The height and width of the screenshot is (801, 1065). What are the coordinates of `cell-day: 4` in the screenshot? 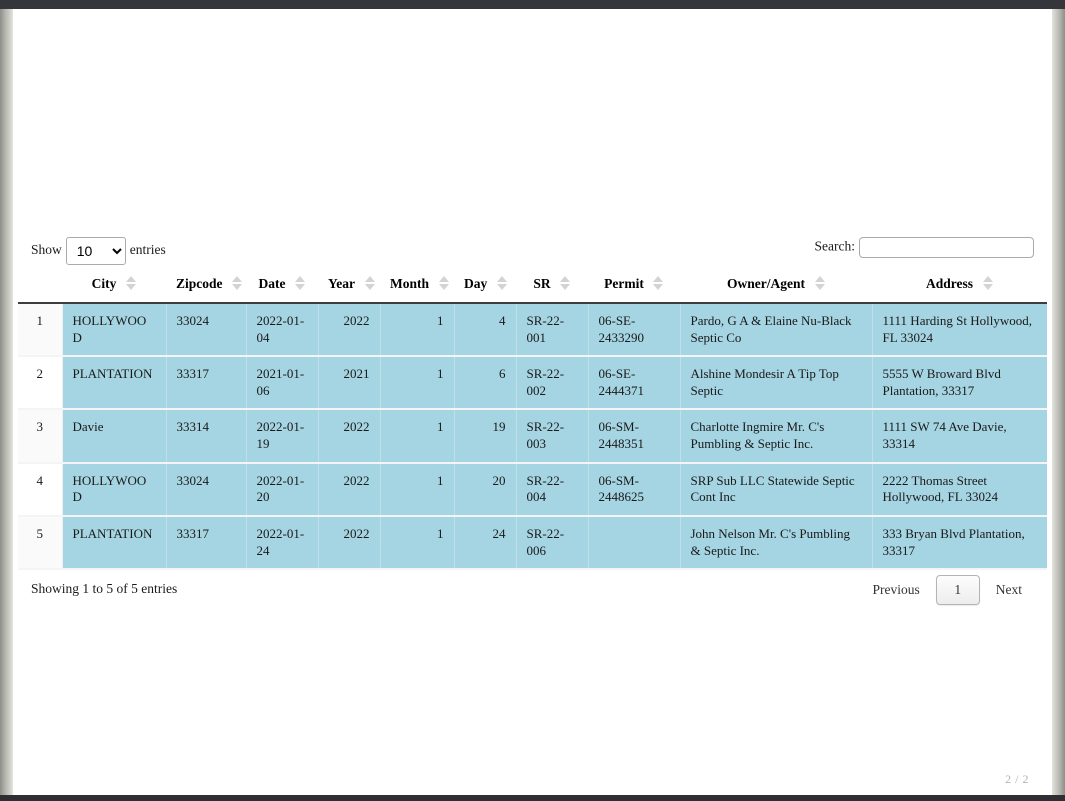 It's located at (485, 330).